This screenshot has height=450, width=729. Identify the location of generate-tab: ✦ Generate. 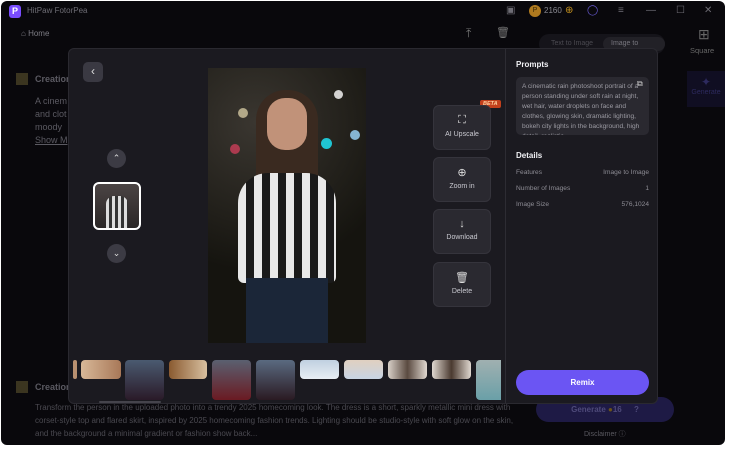
(706, 89).